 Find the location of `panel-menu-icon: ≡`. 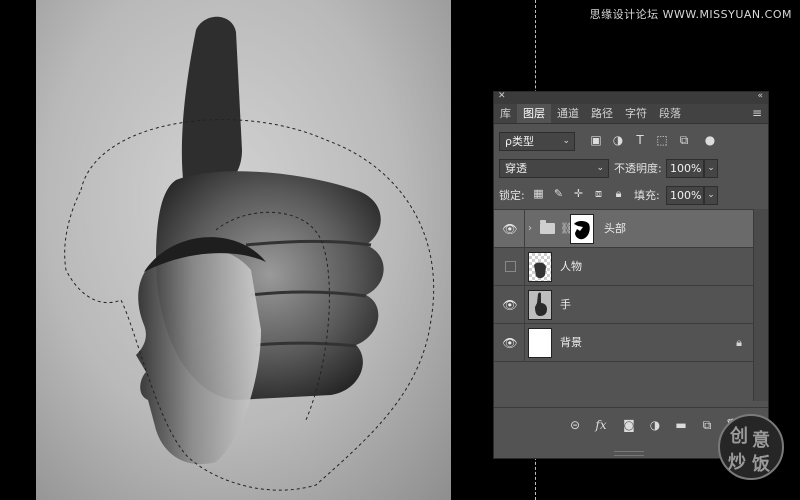

panel-menu-icon: ≡ is located at coordinates (757, 113).